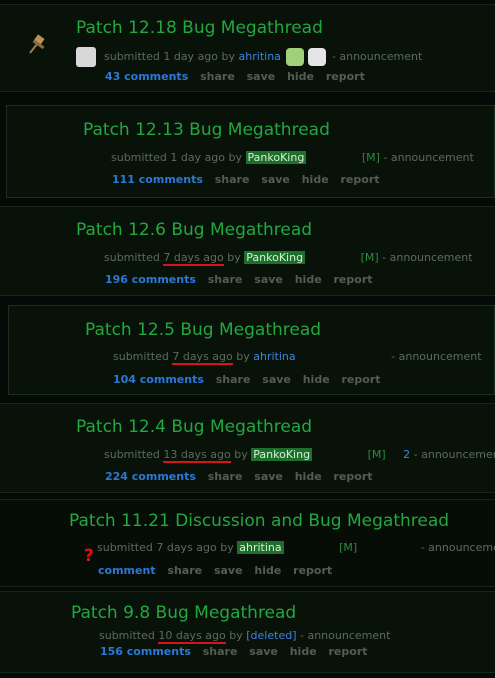 Image resolution: width=495 pixels, height=678 pixels. Describe the element at coordinates (127, 570) in the screenshot. I see `comments-link: comment` at that location.